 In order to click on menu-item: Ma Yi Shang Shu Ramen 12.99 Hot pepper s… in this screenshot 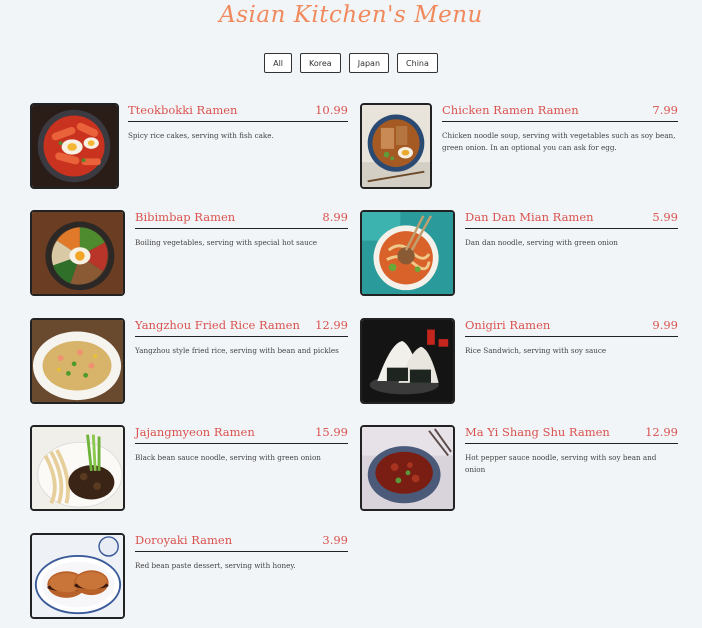, I will do `click(519, 468)`.